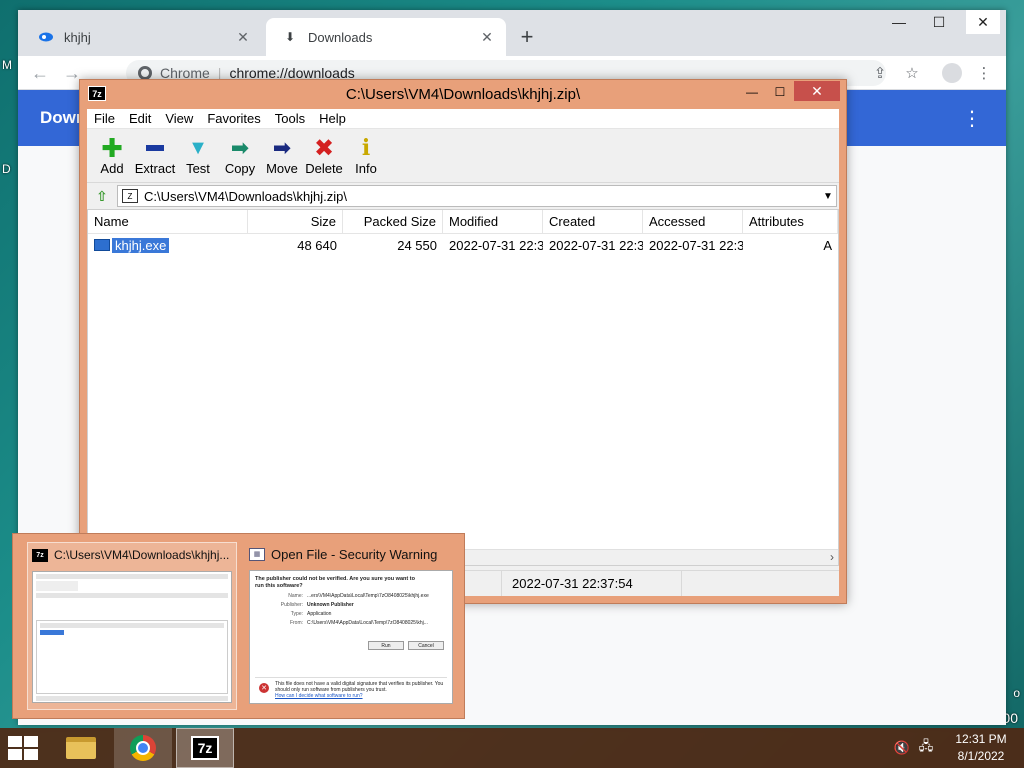 The image size is (1024, 768). What do you see at coordinates (319, 614) in the screenshot?
I see `field-value: Application` at bounding box center [319, 614].